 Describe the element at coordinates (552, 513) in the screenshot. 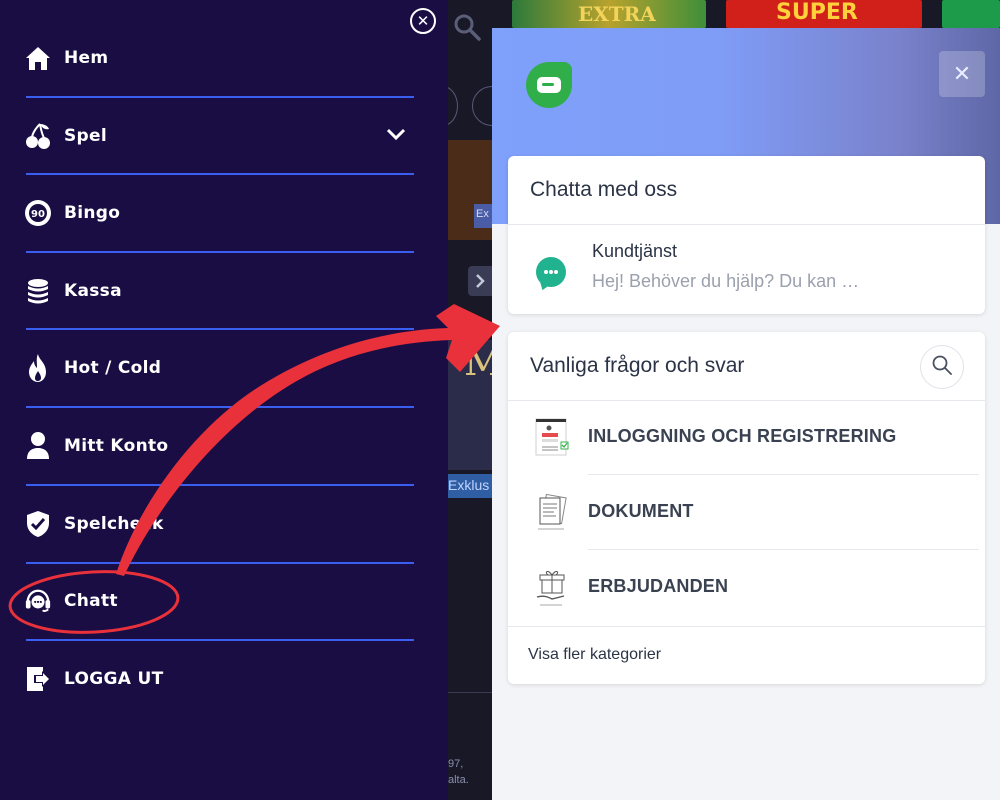

I see `document-icon` at that location.